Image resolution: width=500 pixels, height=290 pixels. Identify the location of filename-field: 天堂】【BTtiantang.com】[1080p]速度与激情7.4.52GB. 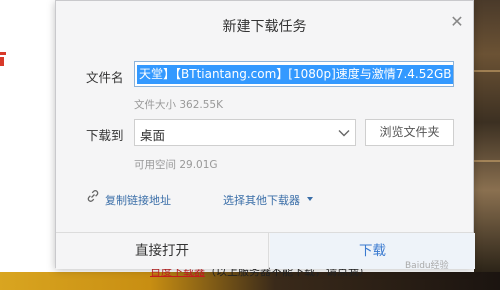
(294, 74).